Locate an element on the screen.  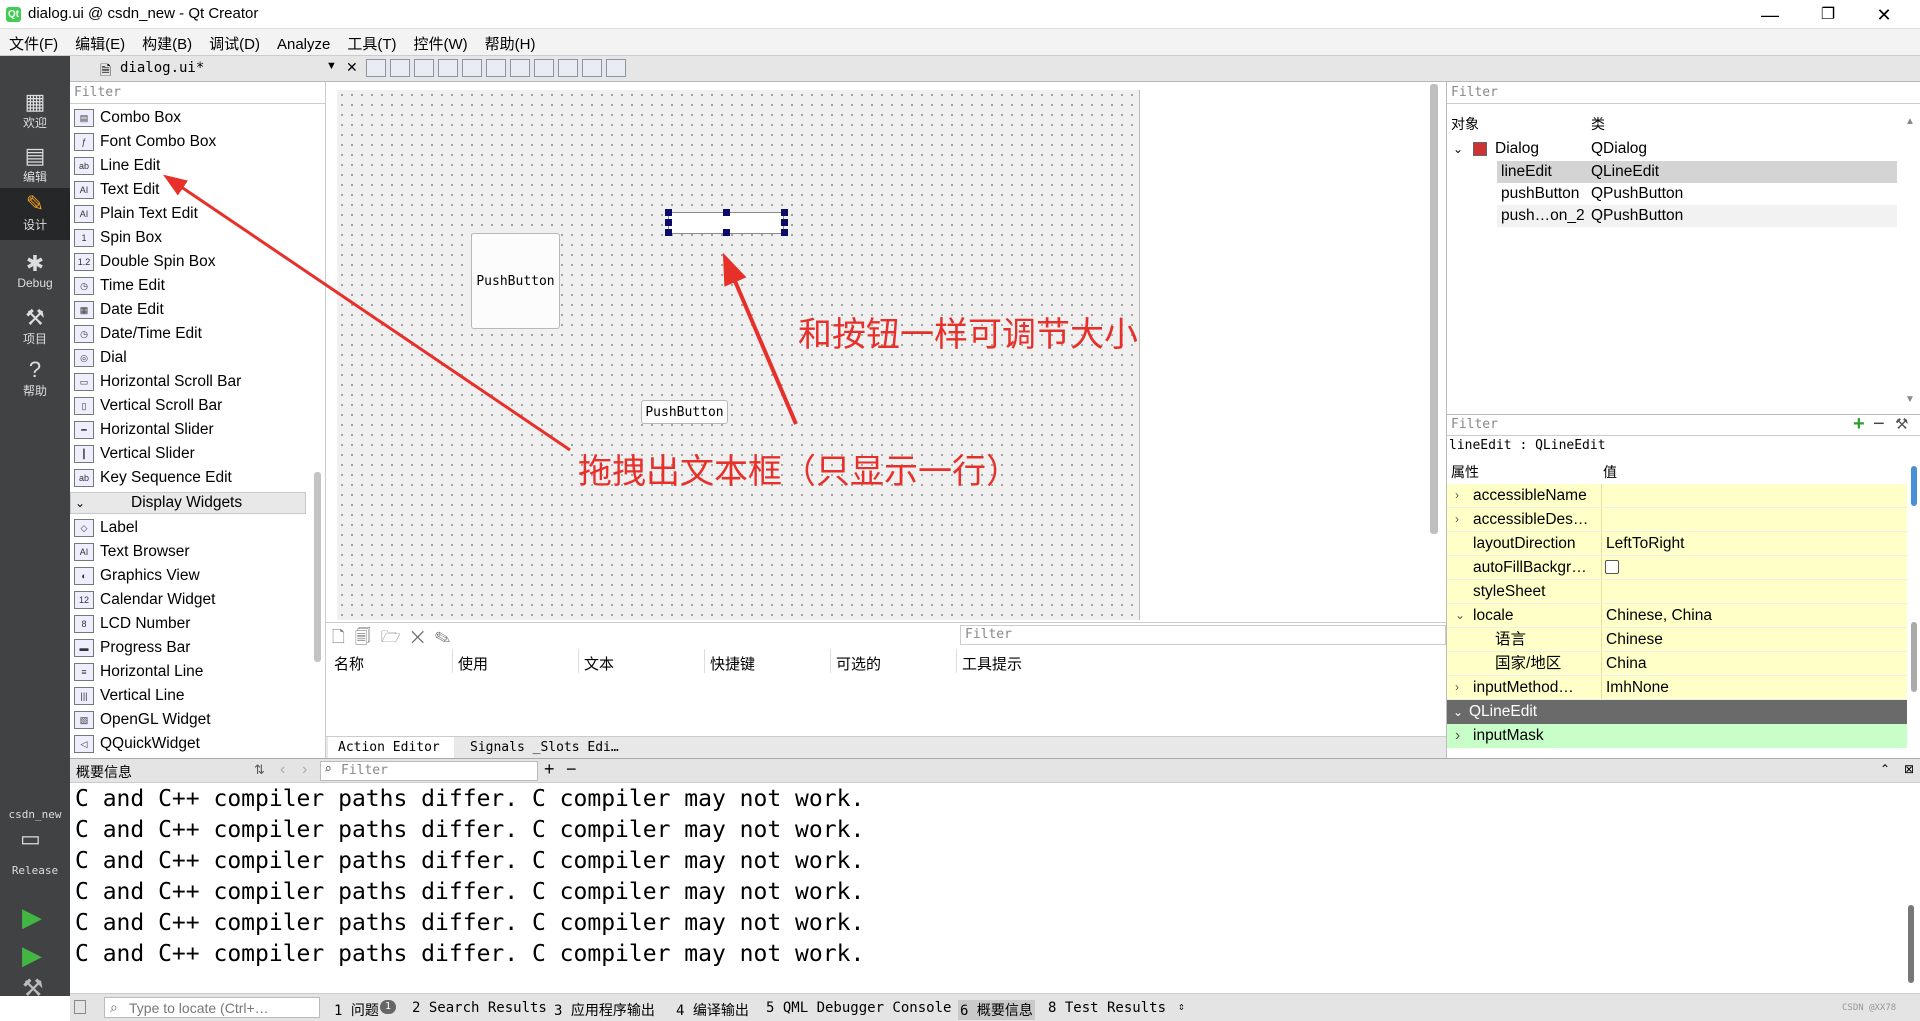
arrow-to-line-edit-item is located at coordinates (367, 313).